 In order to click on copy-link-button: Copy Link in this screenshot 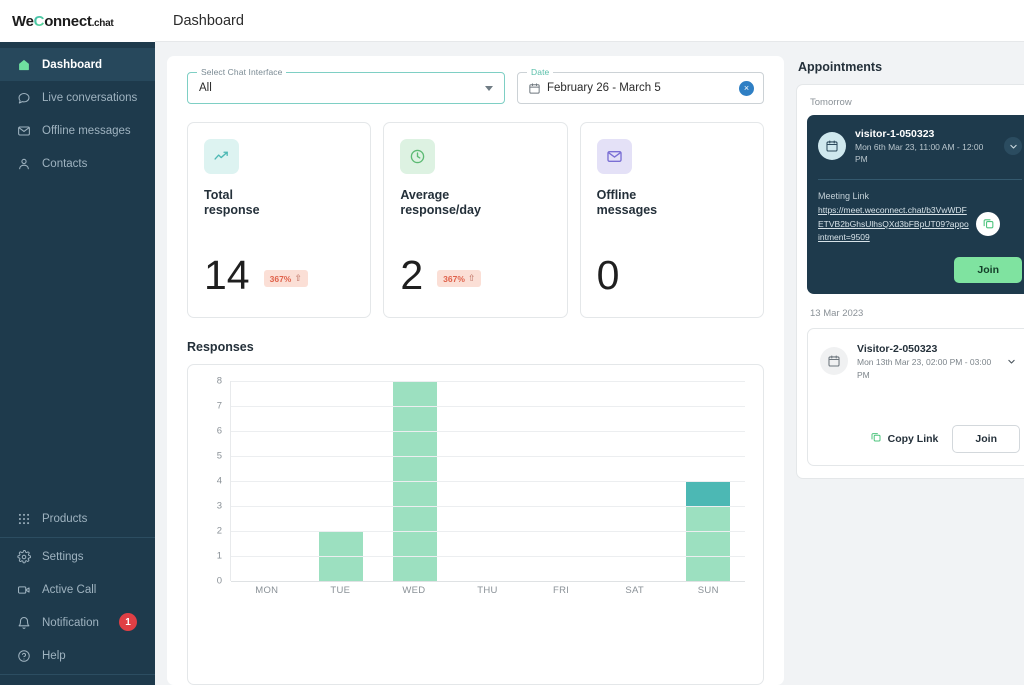, I will do `click(904, 438)`.